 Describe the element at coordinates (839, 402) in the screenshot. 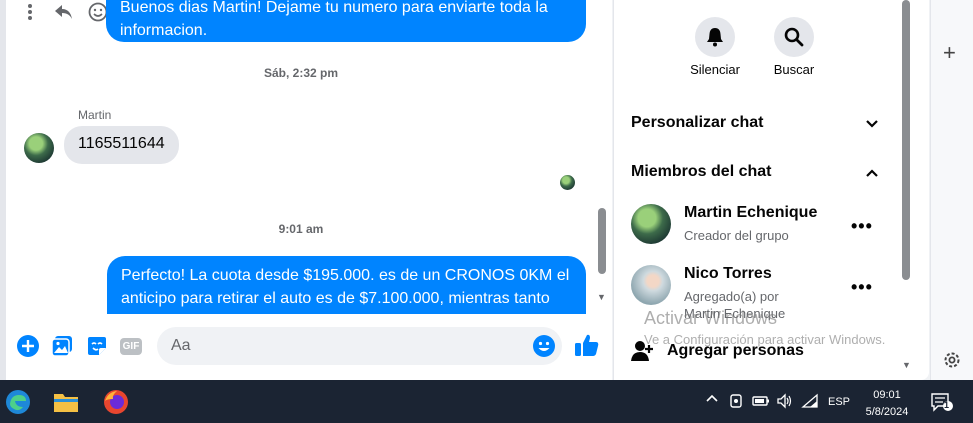

I see `language-indicator: ESP` at that location.